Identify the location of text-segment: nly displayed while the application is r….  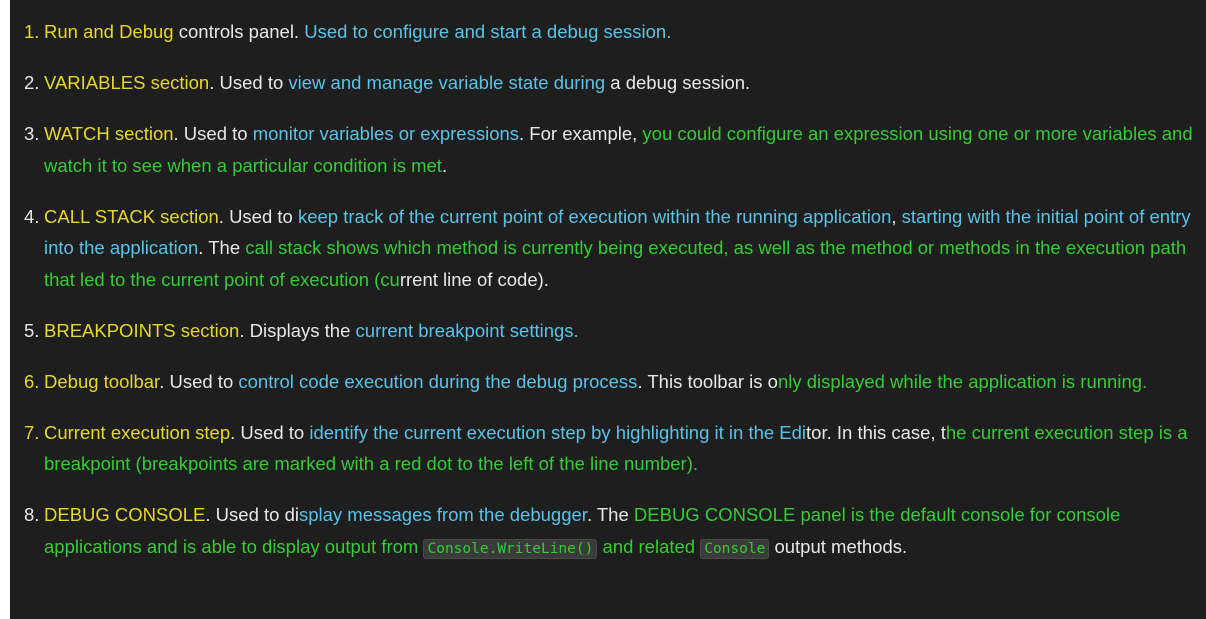
(962, 381).